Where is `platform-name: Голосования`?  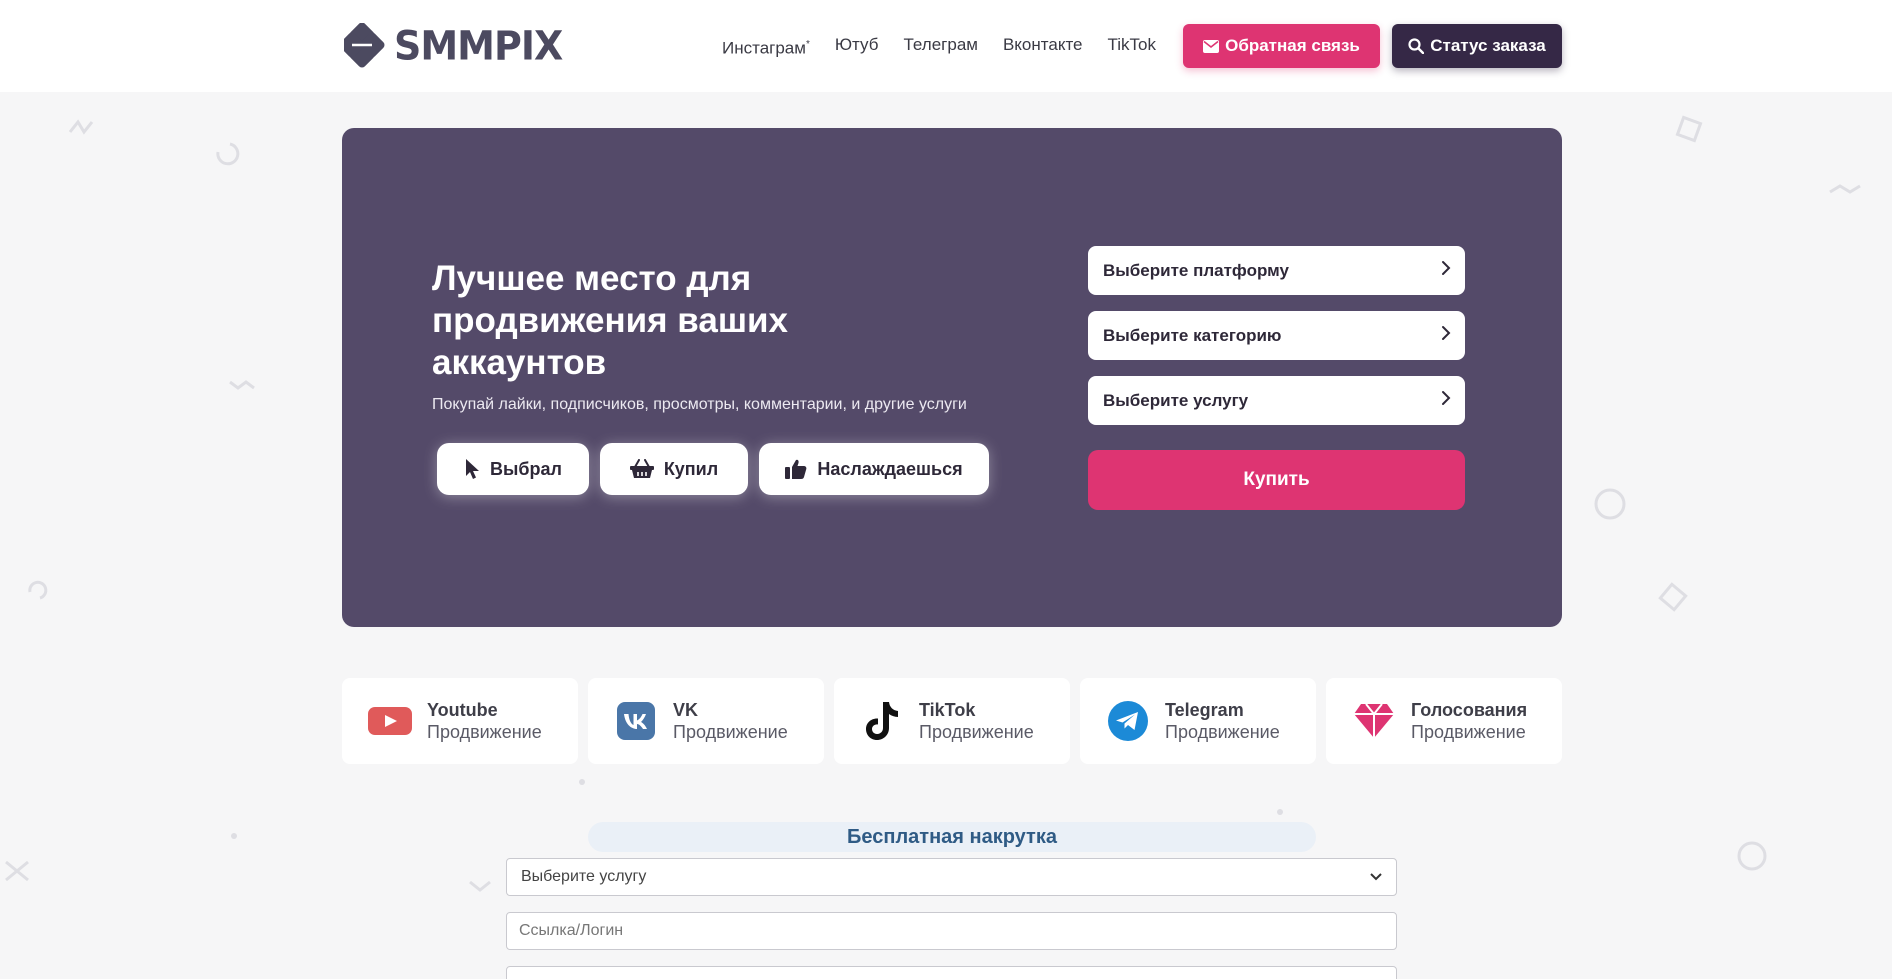 platform-name: Голосования is located at coordinates (1469, 709).